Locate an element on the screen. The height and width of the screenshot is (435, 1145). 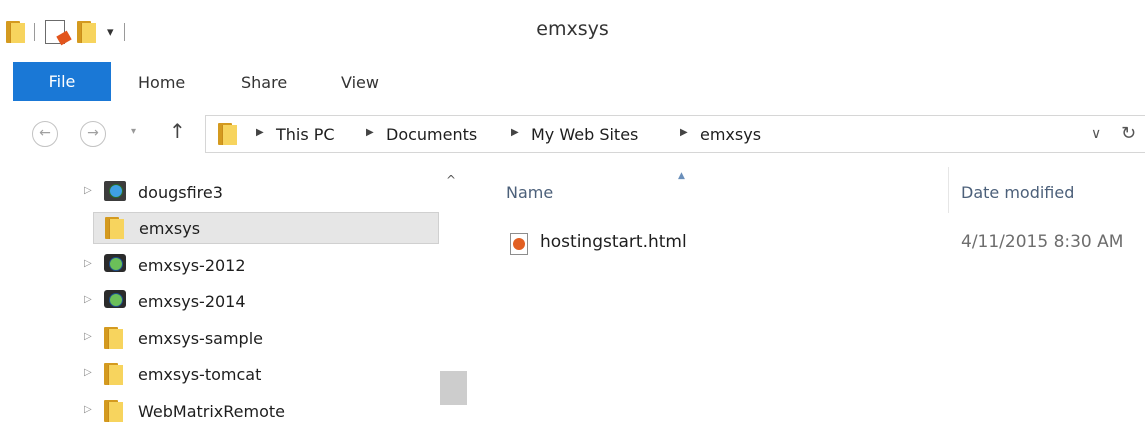
tree-item-label: dougsfire3 is located at coordinates (180, 192).